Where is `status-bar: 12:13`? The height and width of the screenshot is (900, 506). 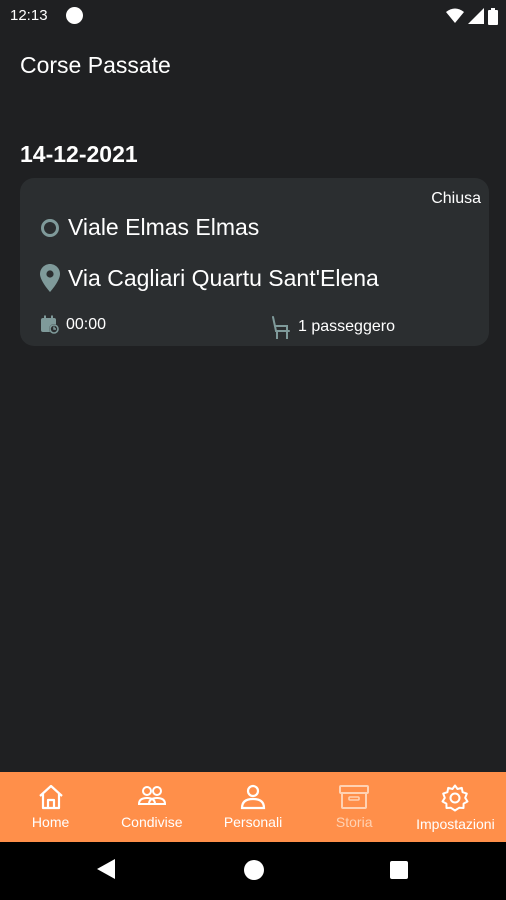 status-bar: 12:13 is located at coordinates (253, 16).